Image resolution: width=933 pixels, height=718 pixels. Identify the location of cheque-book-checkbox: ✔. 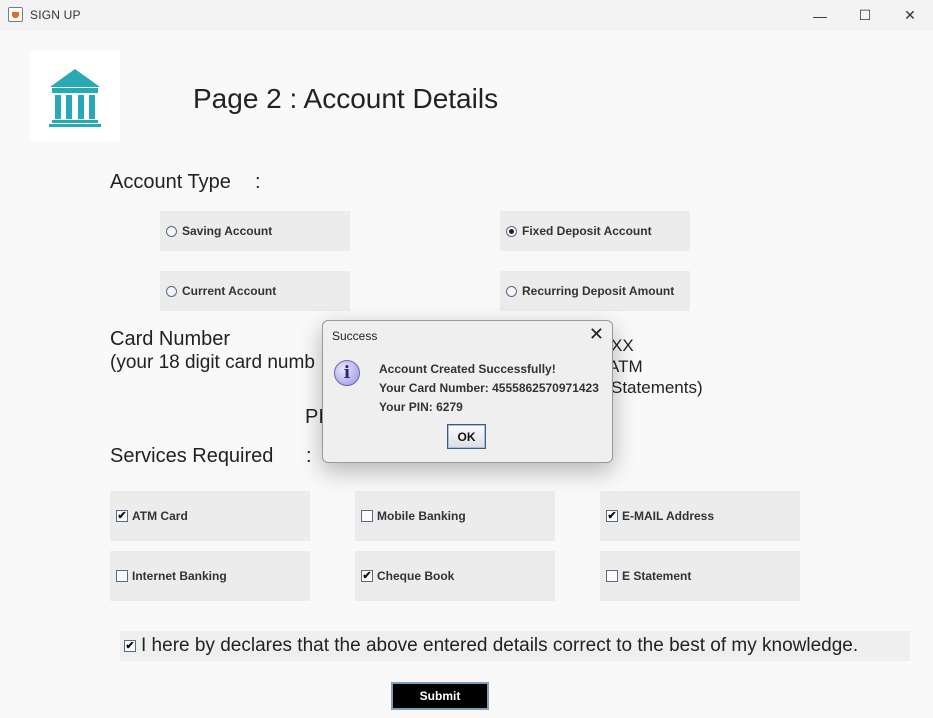
(367, 576).